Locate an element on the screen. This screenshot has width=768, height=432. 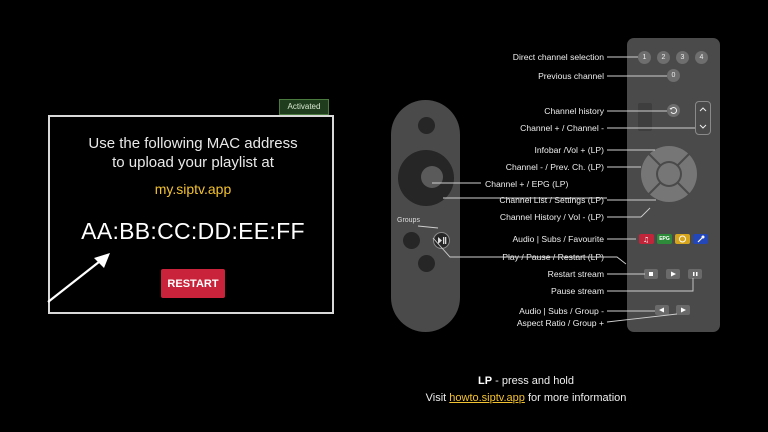
lp-info-line: LP - press and hold is located at coordinates (526, 381).